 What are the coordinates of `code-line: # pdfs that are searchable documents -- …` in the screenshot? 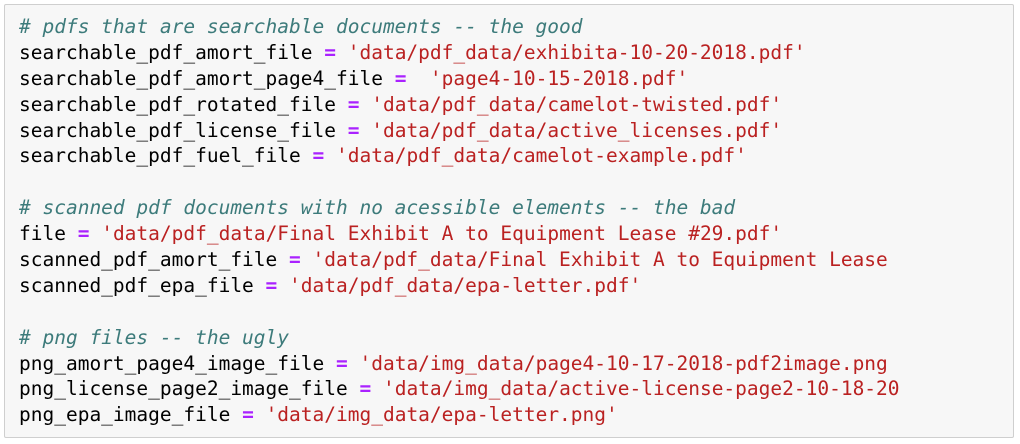 It's located at (459, 27).